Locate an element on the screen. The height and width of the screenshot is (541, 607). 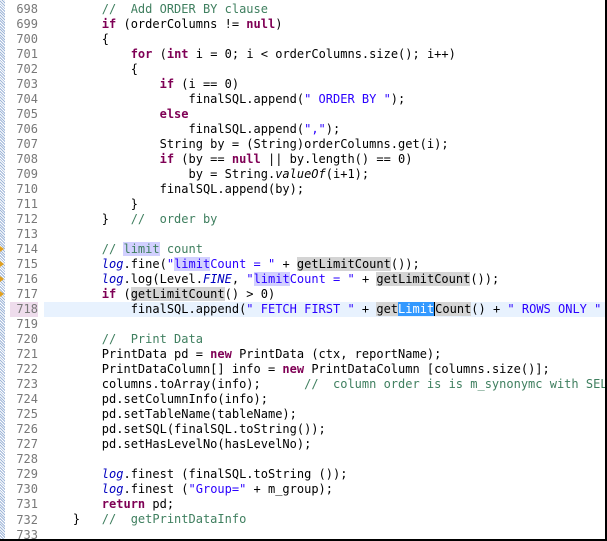
code-token: () + is located at coordinates (489, 308).